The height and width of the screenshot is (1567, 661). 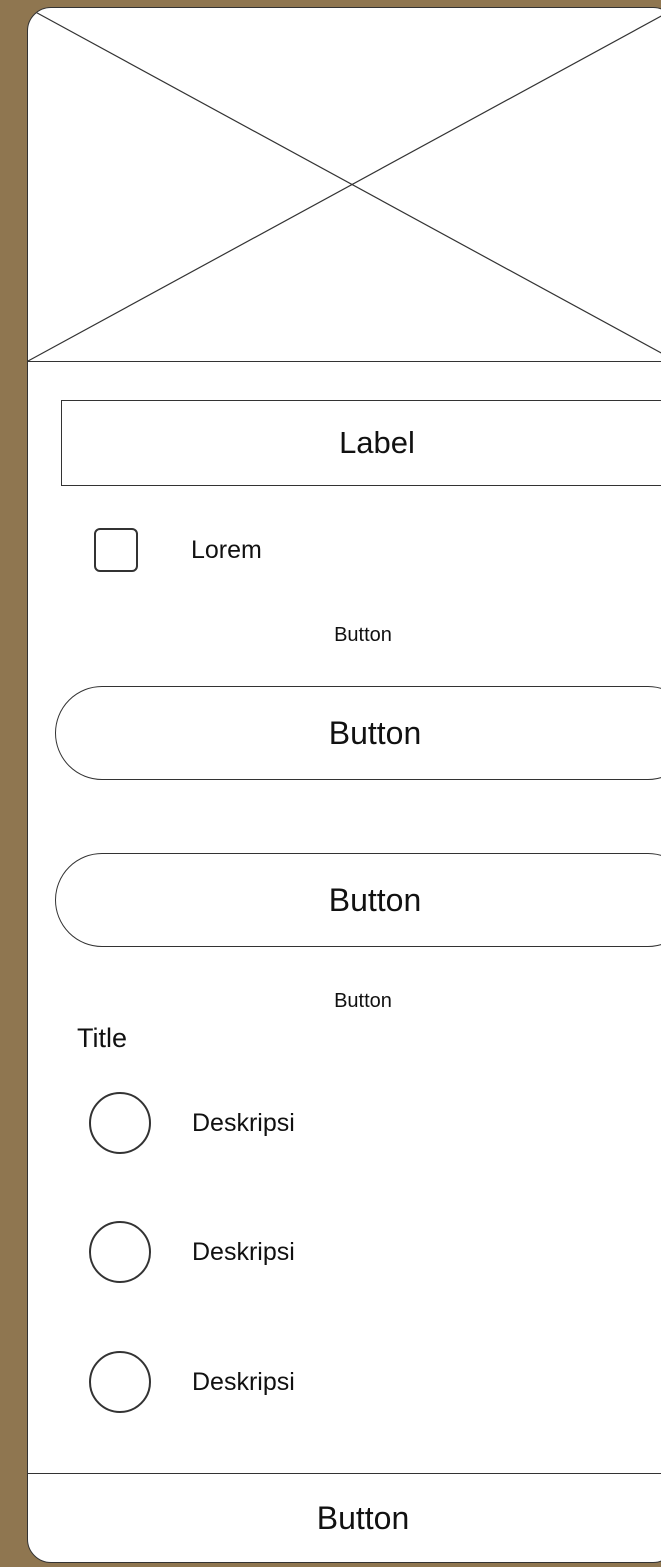 I want to click on primary-button: Button, so click(x=358, y=733).